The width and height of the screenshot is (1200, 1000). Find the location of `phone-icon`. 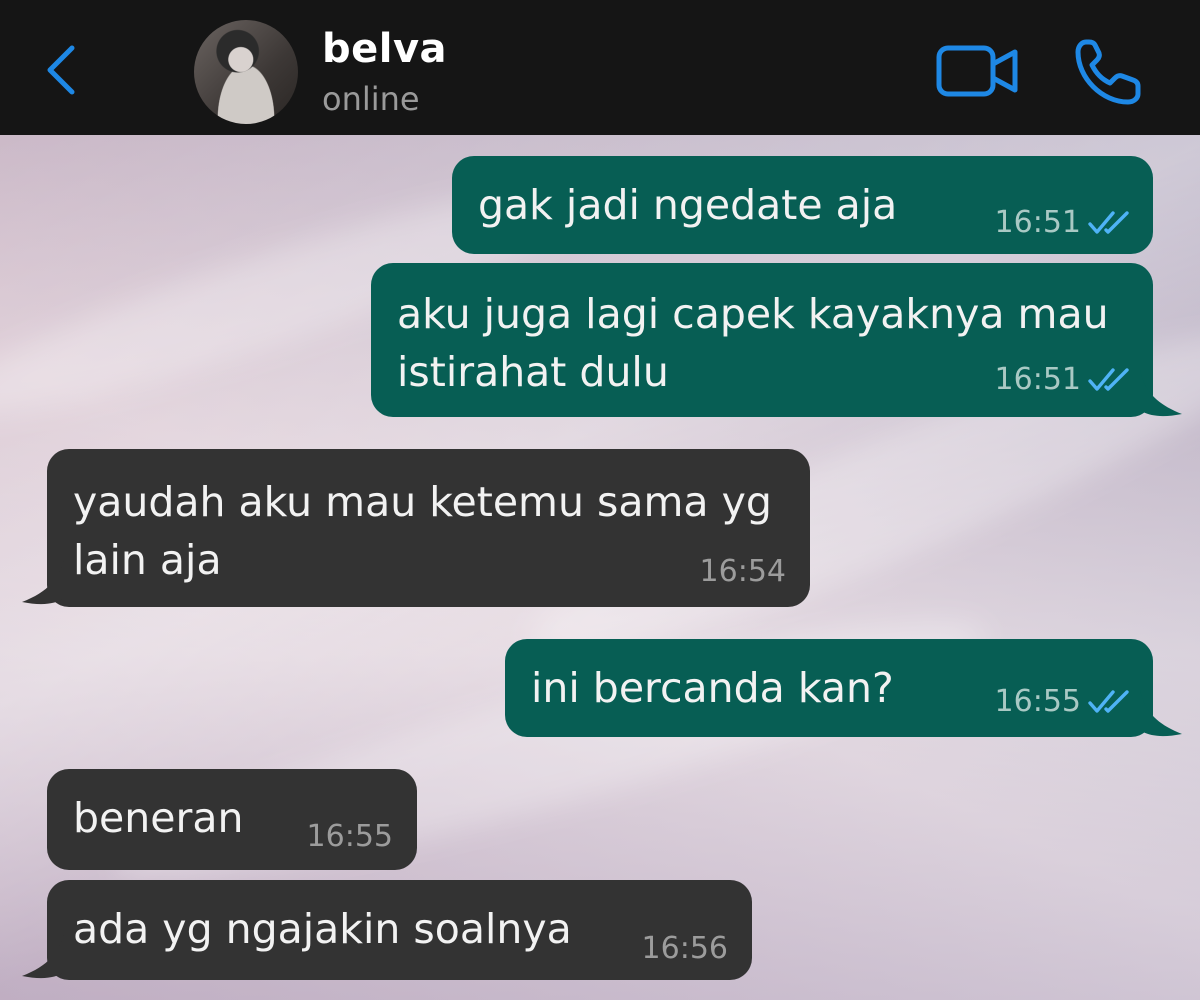

phone-icon is located at coordinates (1108, 72).